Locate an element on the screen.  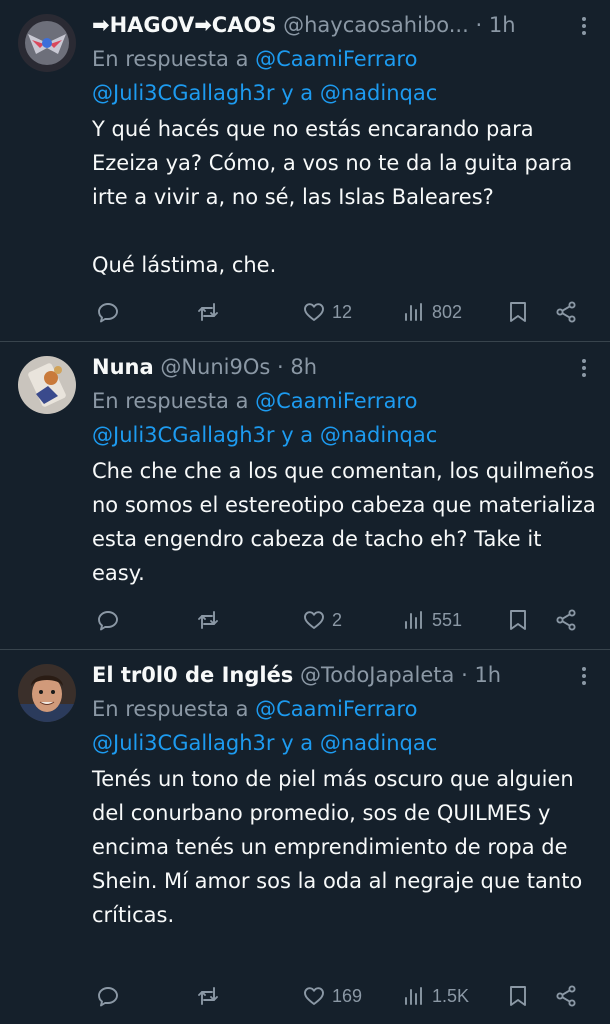
views-button: 551 is located at coordinates (432, 620).